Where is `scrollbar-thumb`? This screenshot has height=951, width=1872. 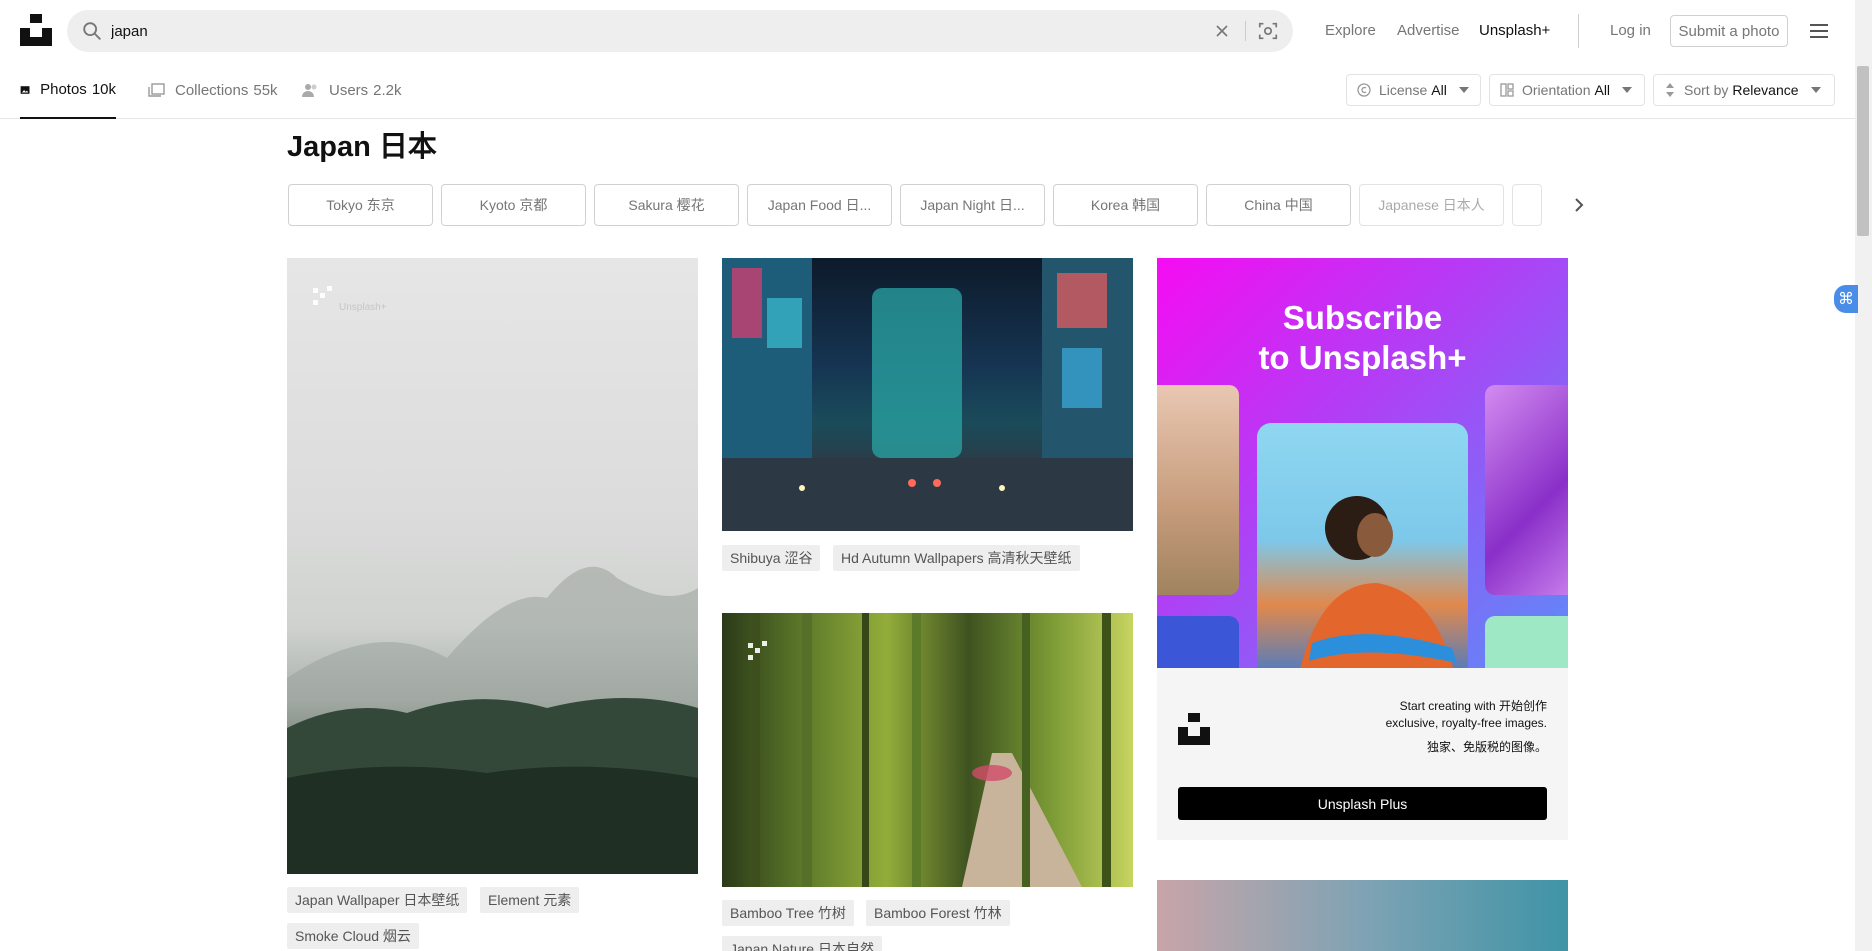
scrollbar-thumb is located at coordinates (1863, 151).